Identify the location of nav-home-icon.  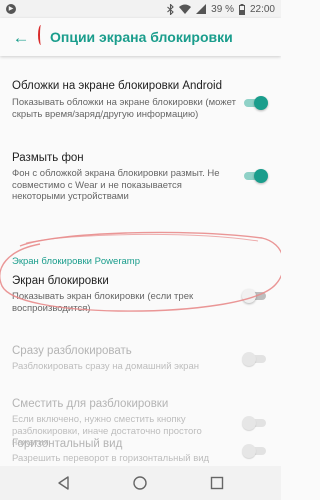
(140, 483).